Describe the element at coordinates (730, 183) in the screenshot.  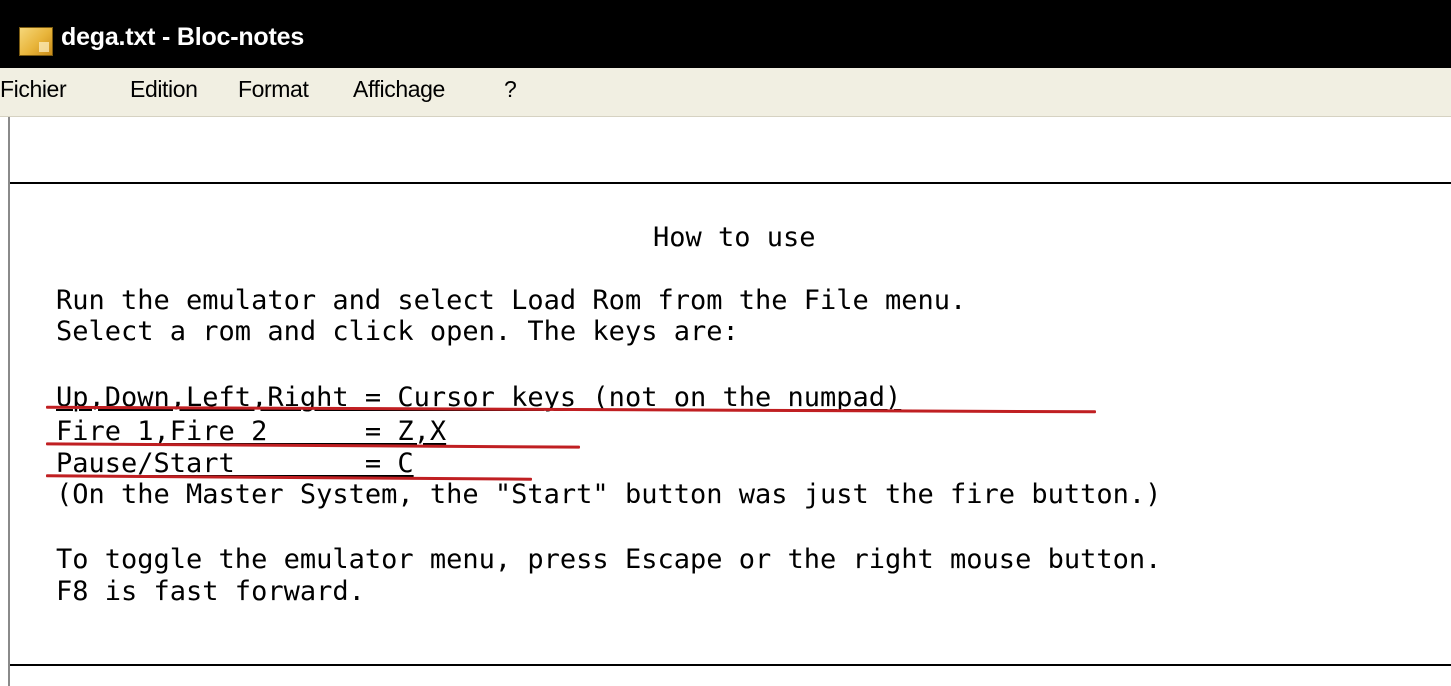
I see `separator-top` at that location.